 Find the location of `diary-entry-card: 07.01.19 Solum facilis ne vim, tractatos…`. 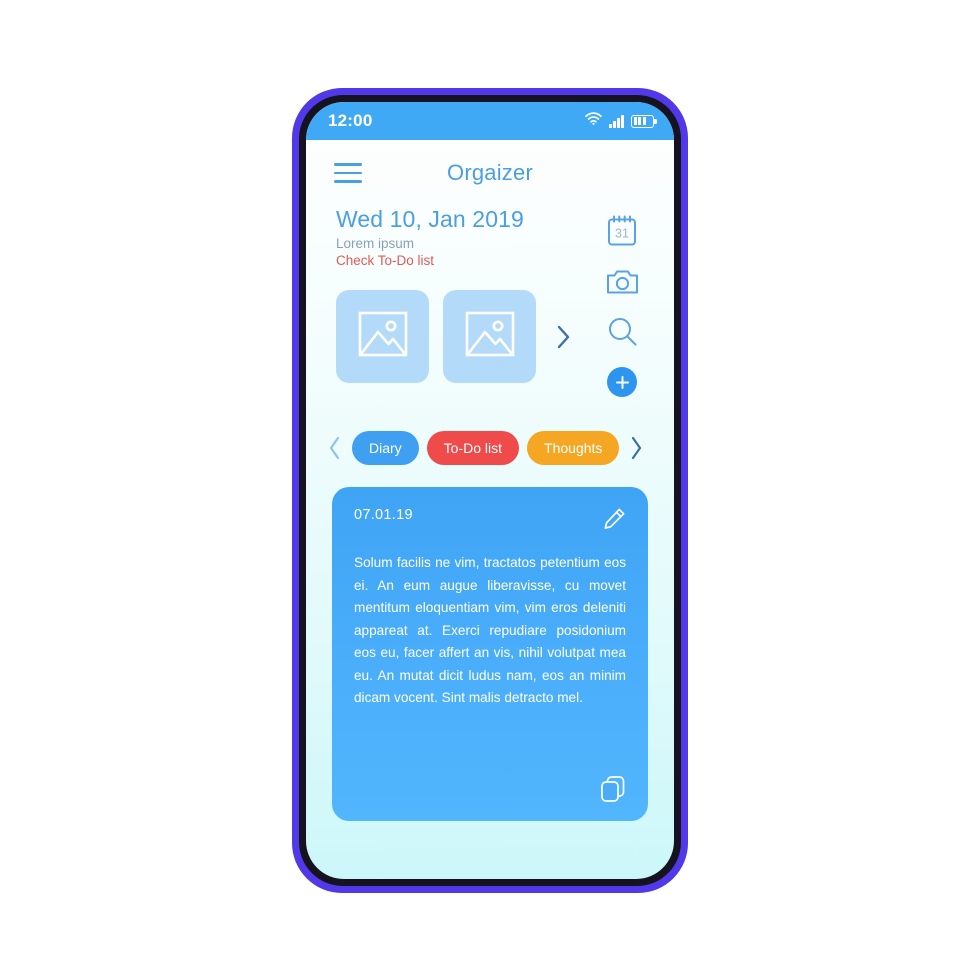

diary-entry-card: 07.01.19 Solum facilis ne vim, tractatos… is located at coordinates (490, 654).